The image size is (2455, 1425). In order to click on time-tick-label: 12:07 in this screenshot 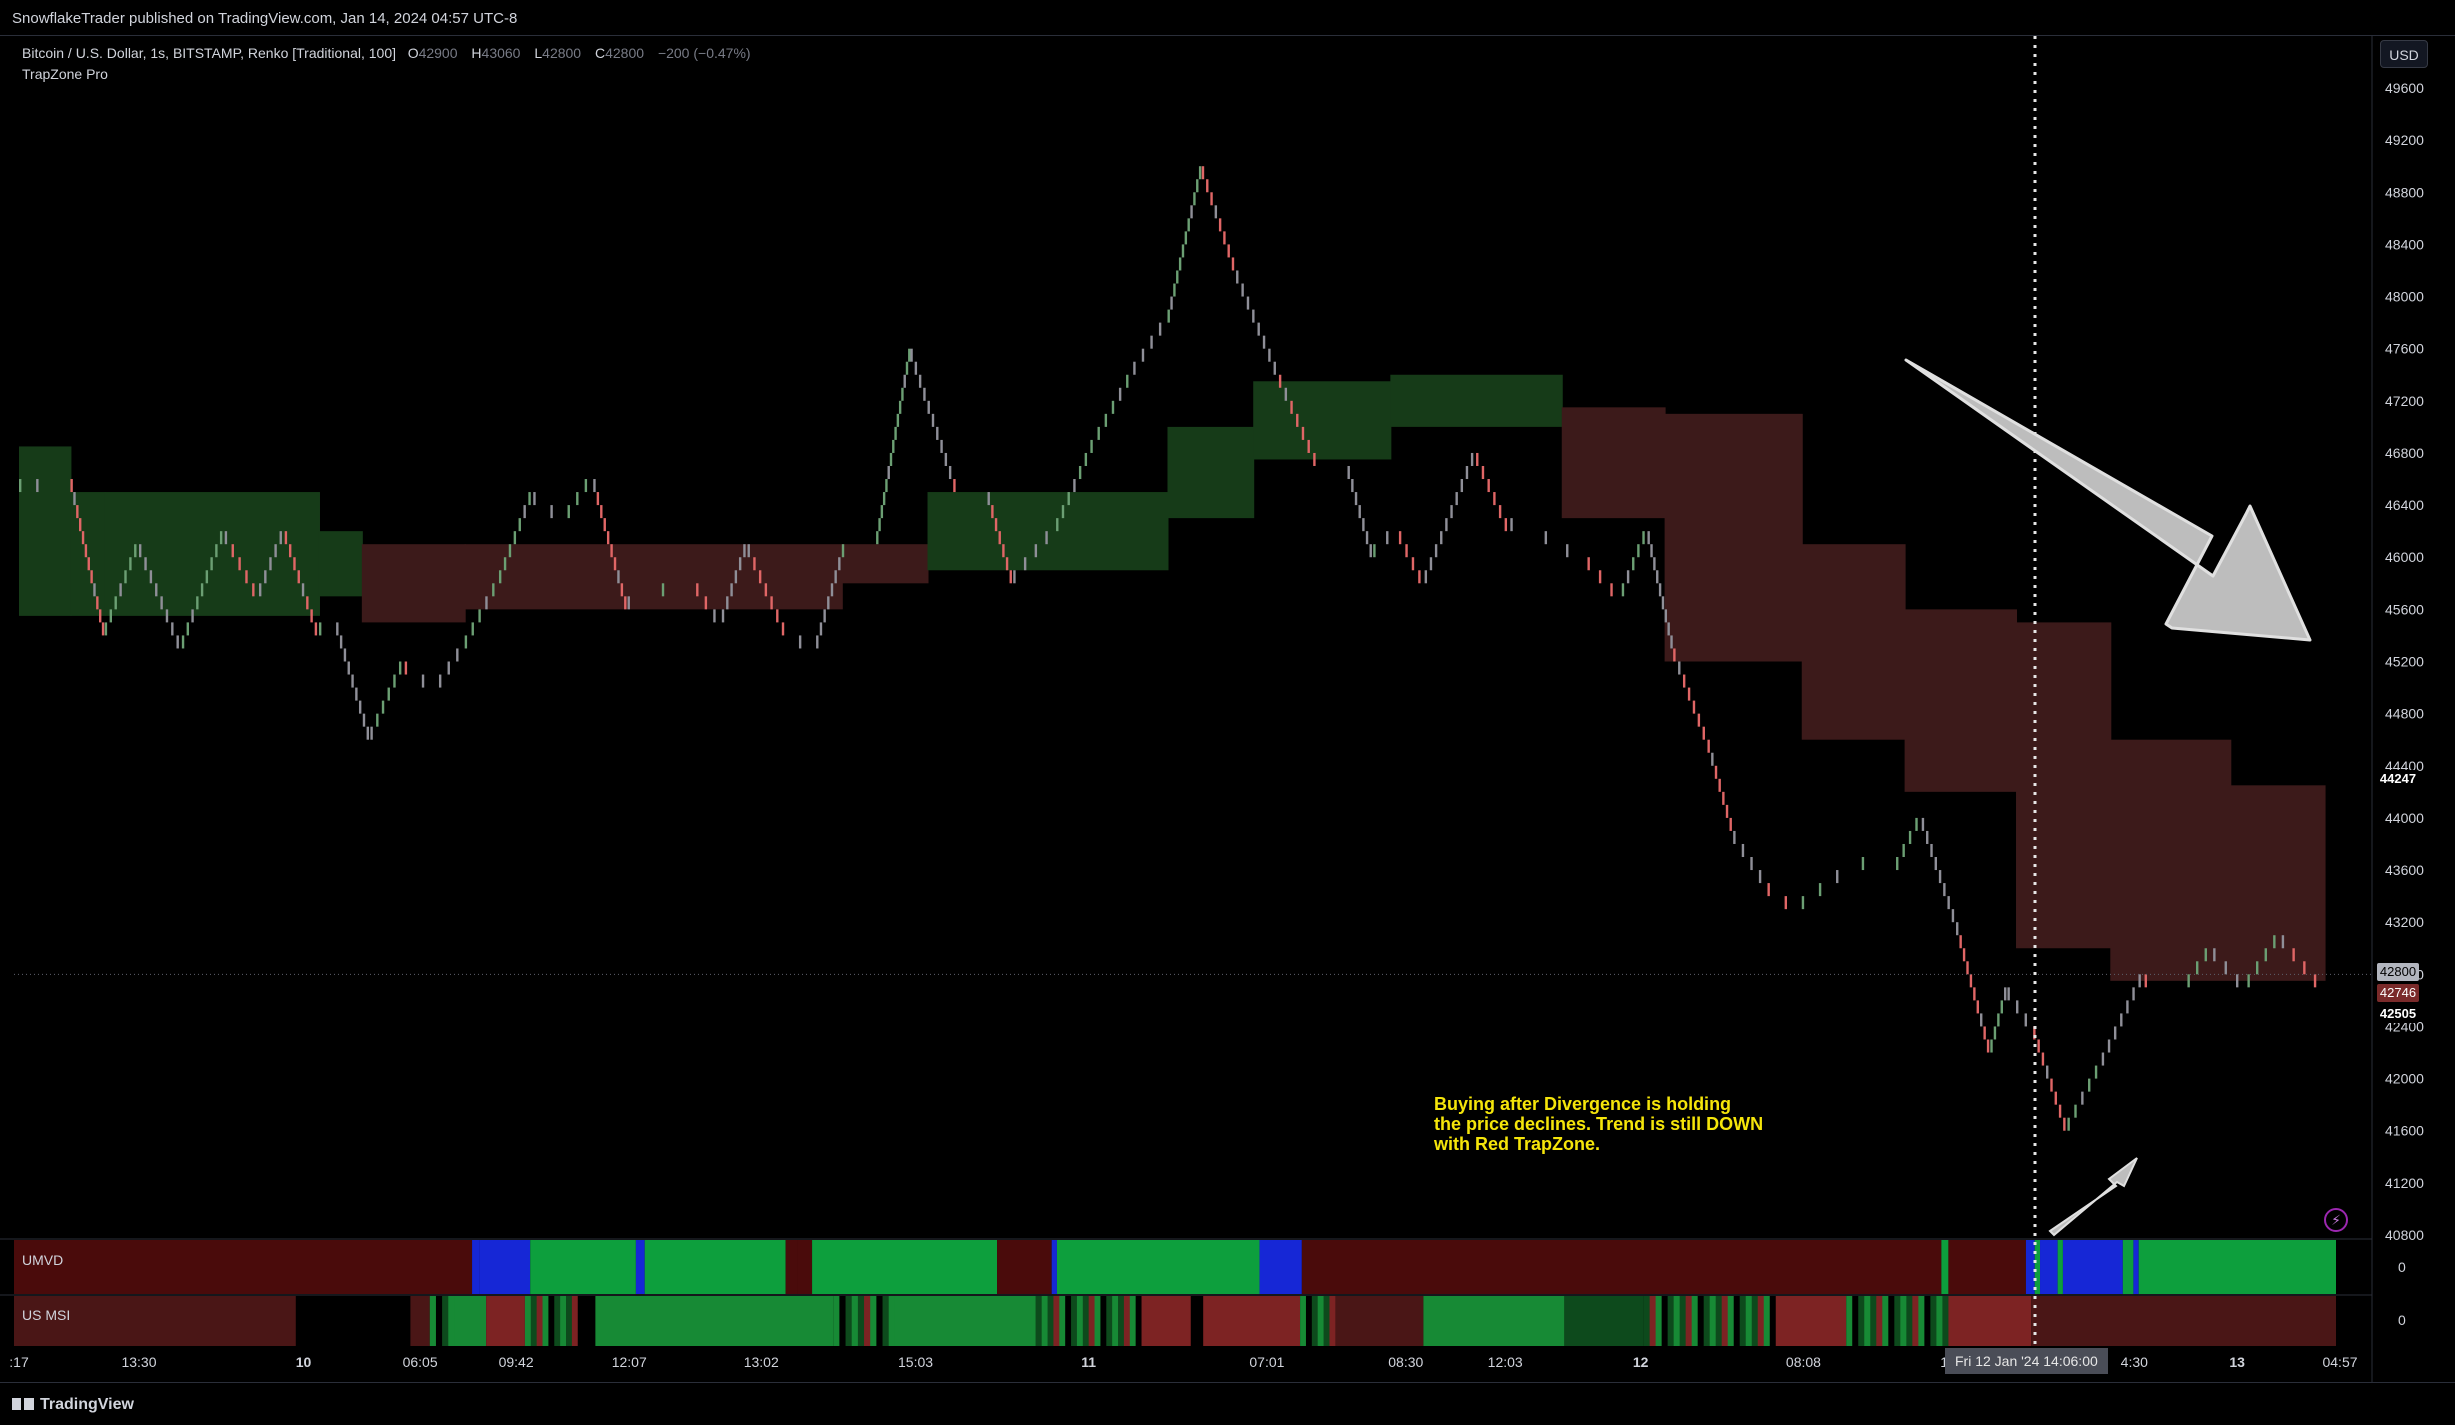, I will do `click(629, 1362)`.